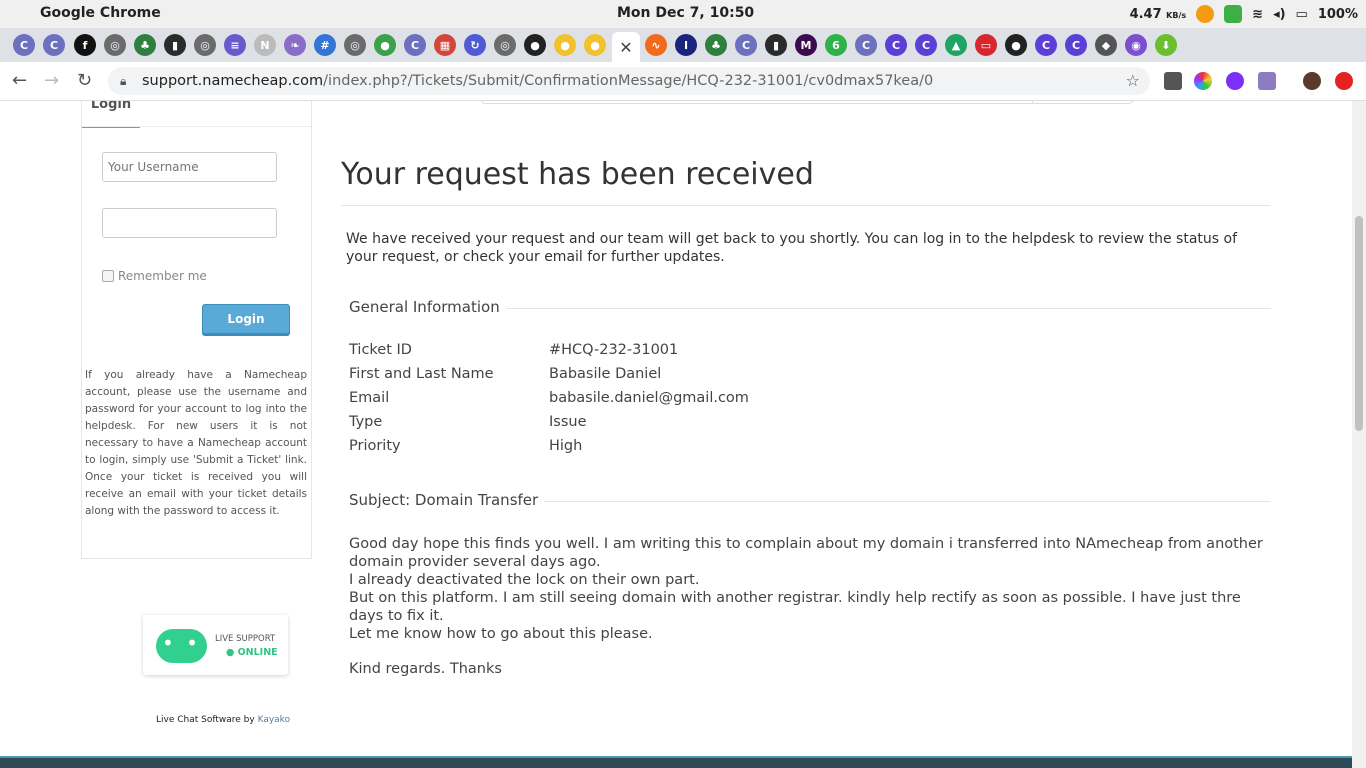  What do you see at coordinates (445, 45) in the screenshot?
I see `tab-grid-icon: ▦` at bounding box center [445, 45].